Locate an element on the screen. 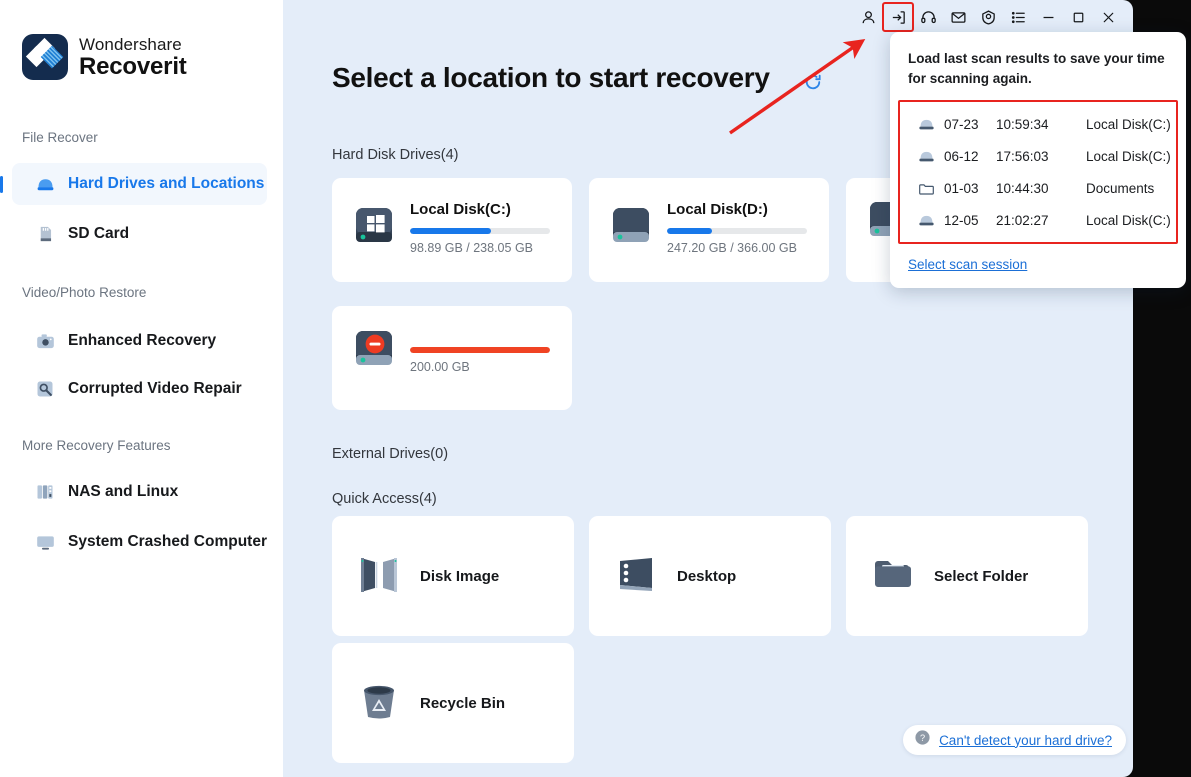  windows-disk-icon is located at coordinates (374, 227).